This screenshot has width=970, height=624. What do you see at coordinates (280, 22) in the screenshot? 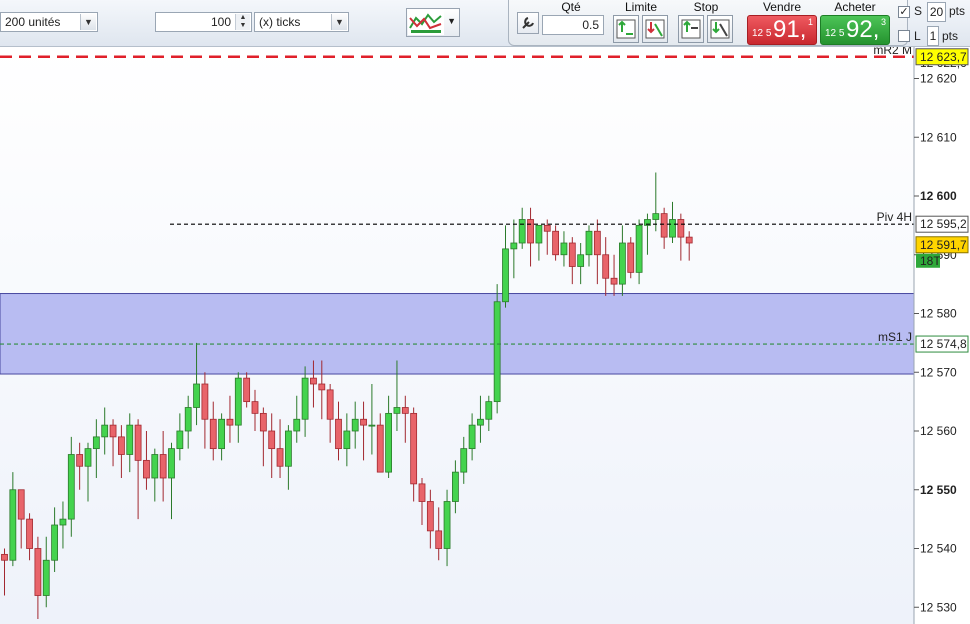
I see `ticks-unit-value: (x) ticks` at bounding box center [280, 22].